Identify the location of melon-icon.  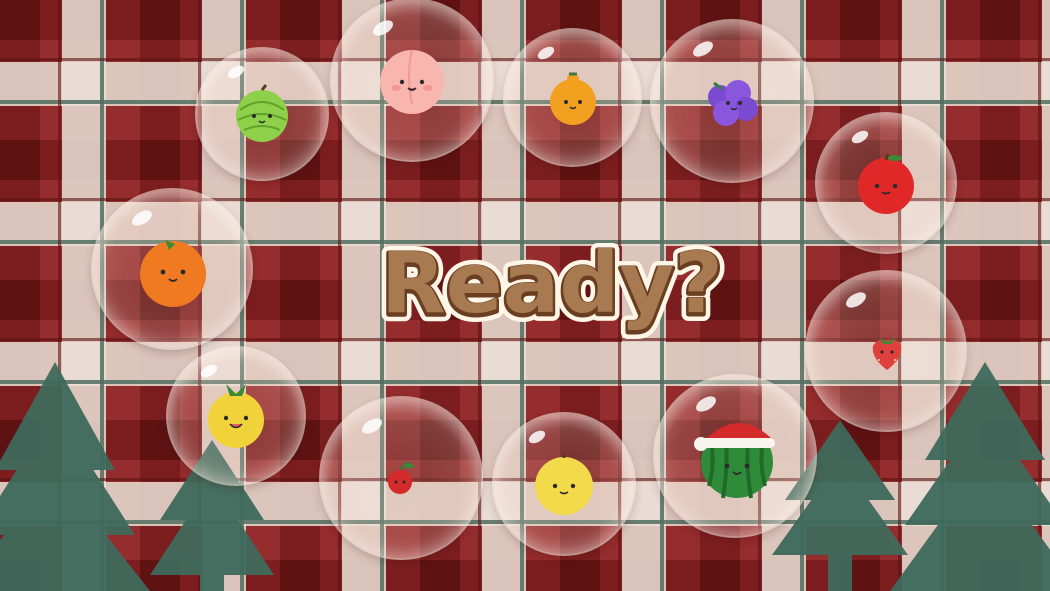
(262, 113).